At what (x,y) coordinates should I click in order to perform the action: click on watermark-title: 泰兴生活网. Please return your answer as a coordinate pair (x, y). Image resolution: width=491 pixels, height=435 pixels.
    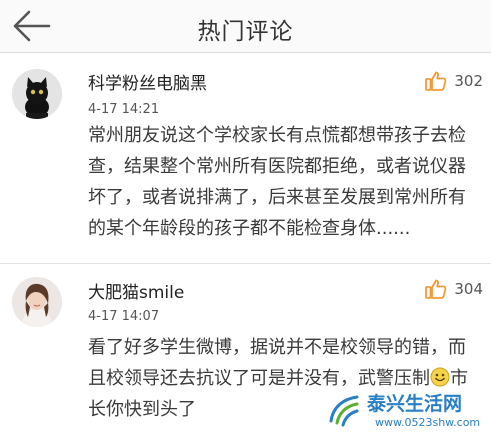
    Looking at the image, I should click on (415, 404).